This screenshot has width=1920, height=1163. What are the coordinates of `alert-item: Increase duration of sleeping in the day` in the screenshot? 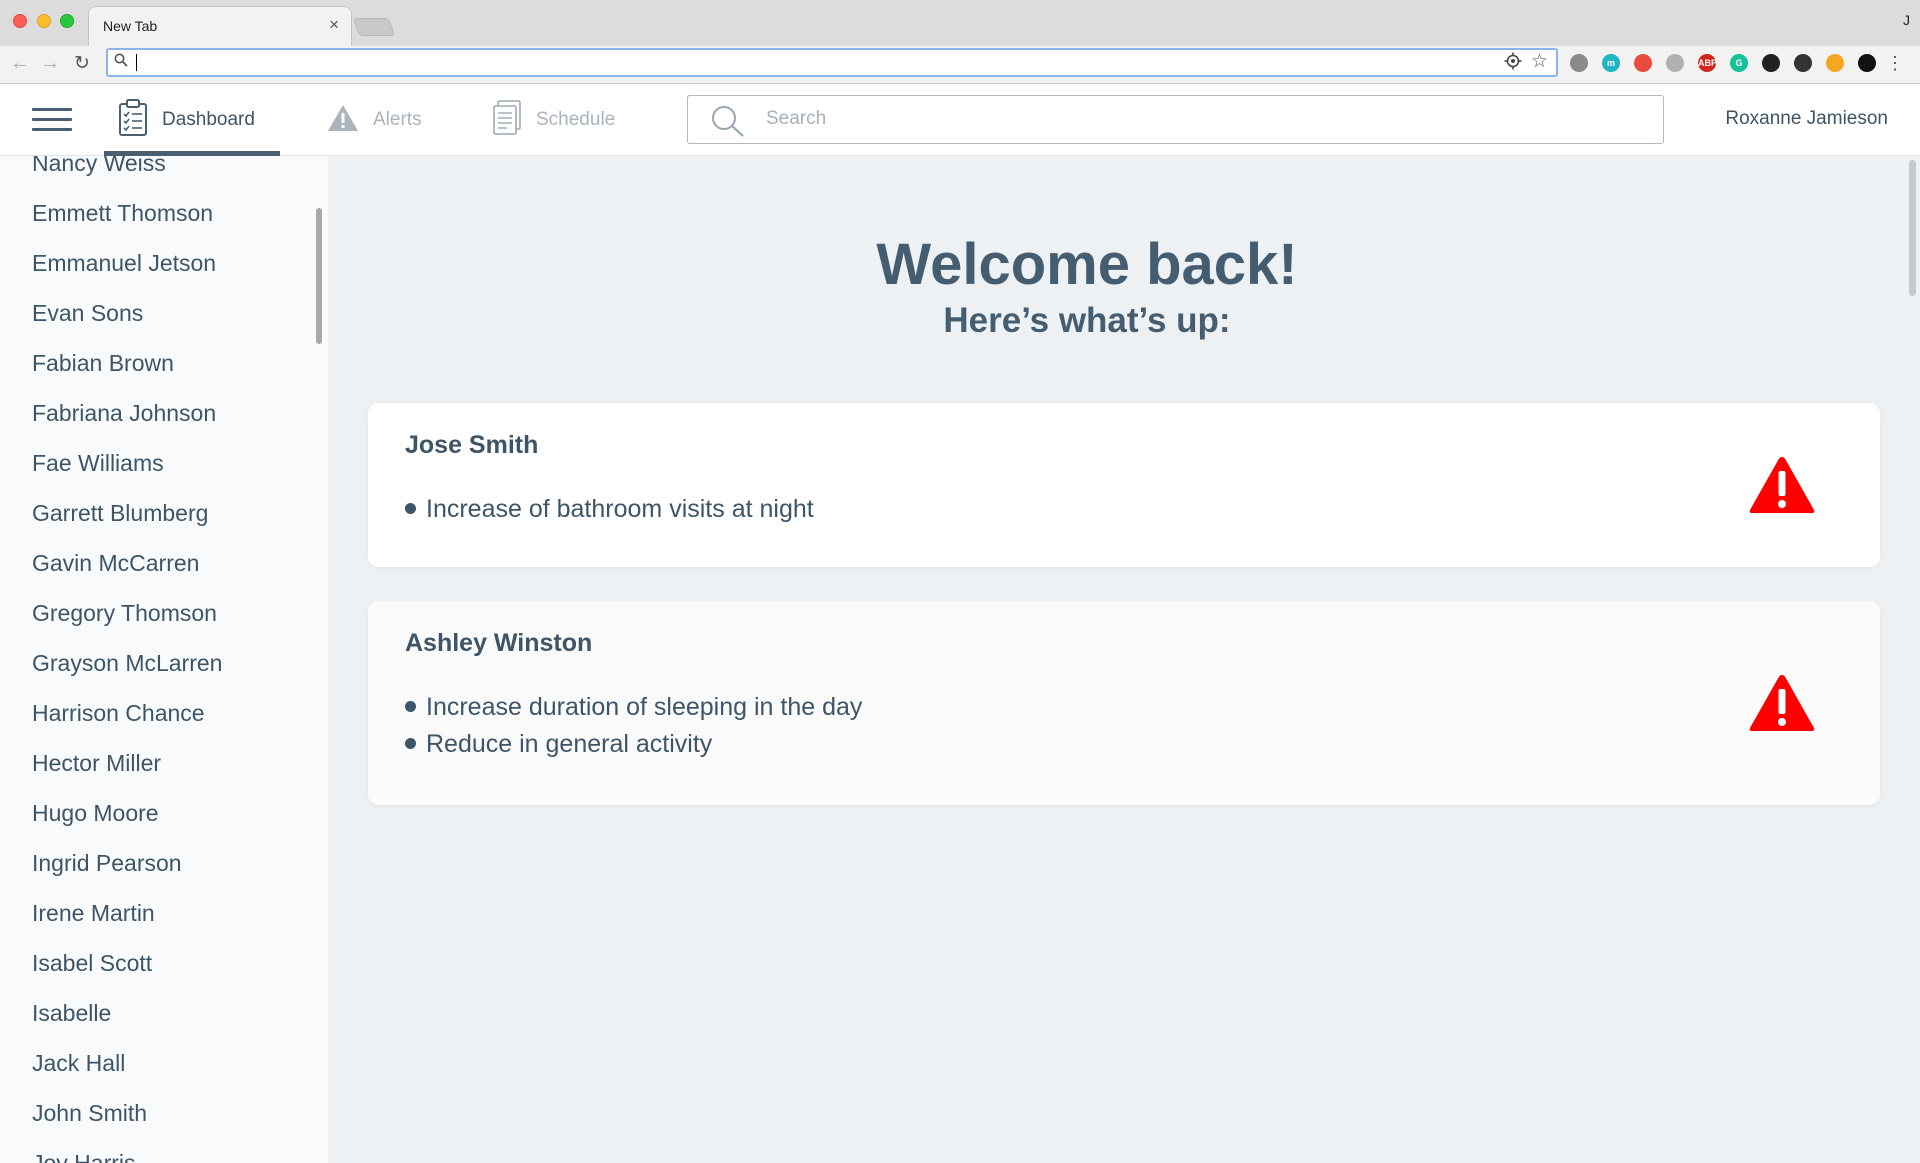 It's located at (633, 707).